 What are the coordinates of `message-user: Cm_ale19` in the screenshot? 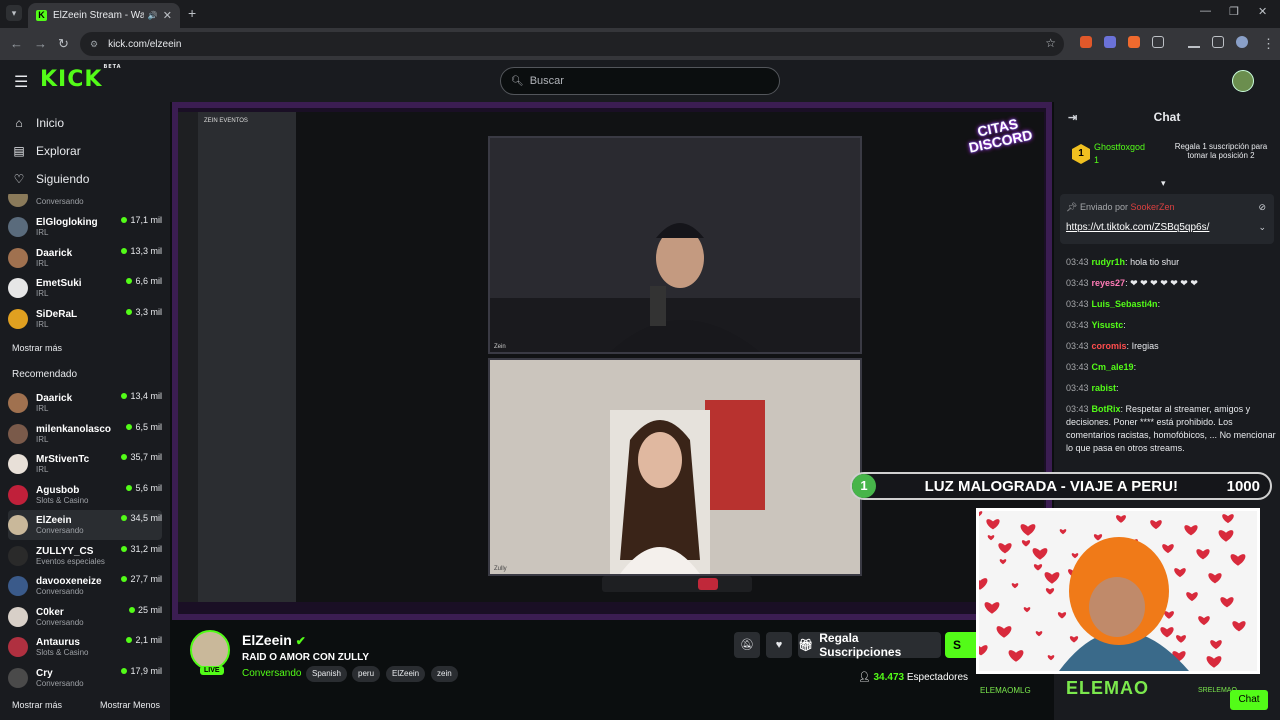 It's located at (1113, 367).